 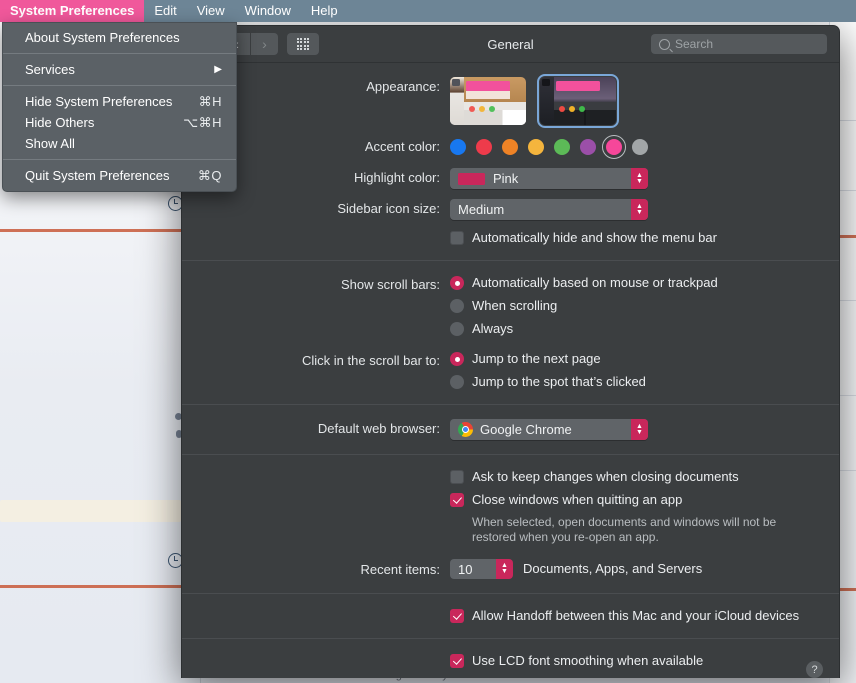 I want to click on accent-swatch-green, so click(x=562, y=146).